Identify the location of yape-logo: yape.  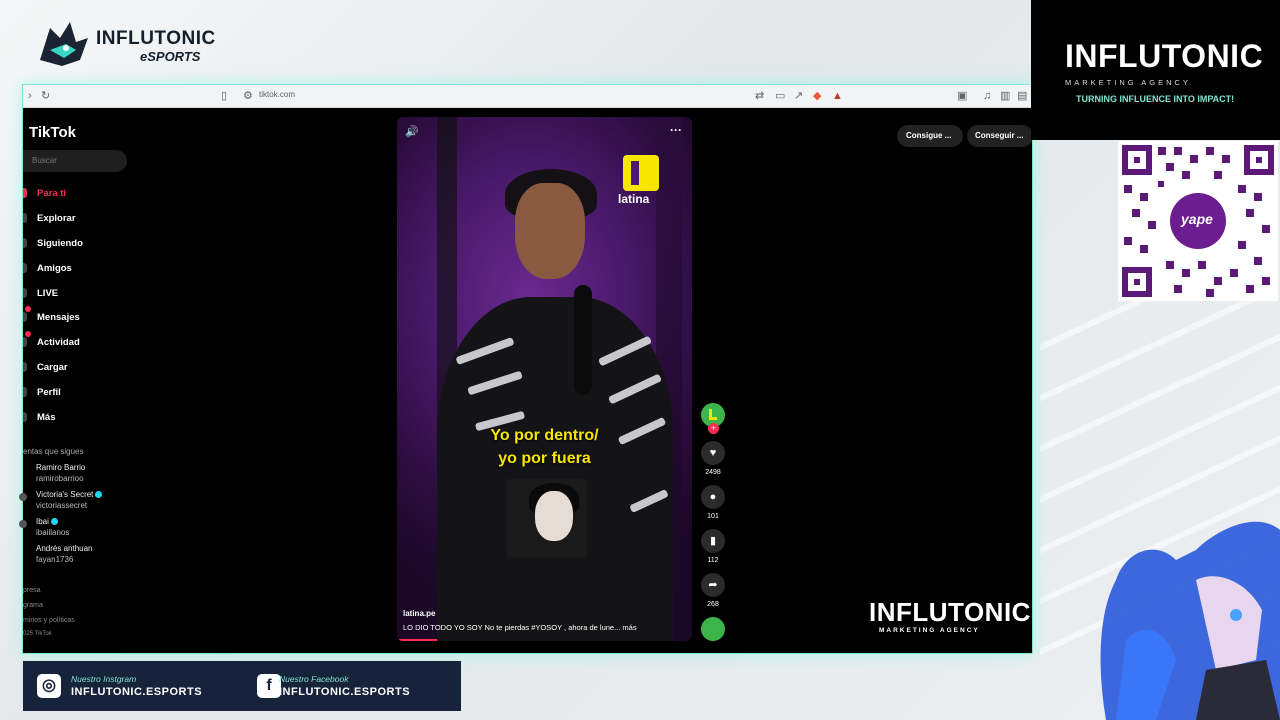
(1198, 221).